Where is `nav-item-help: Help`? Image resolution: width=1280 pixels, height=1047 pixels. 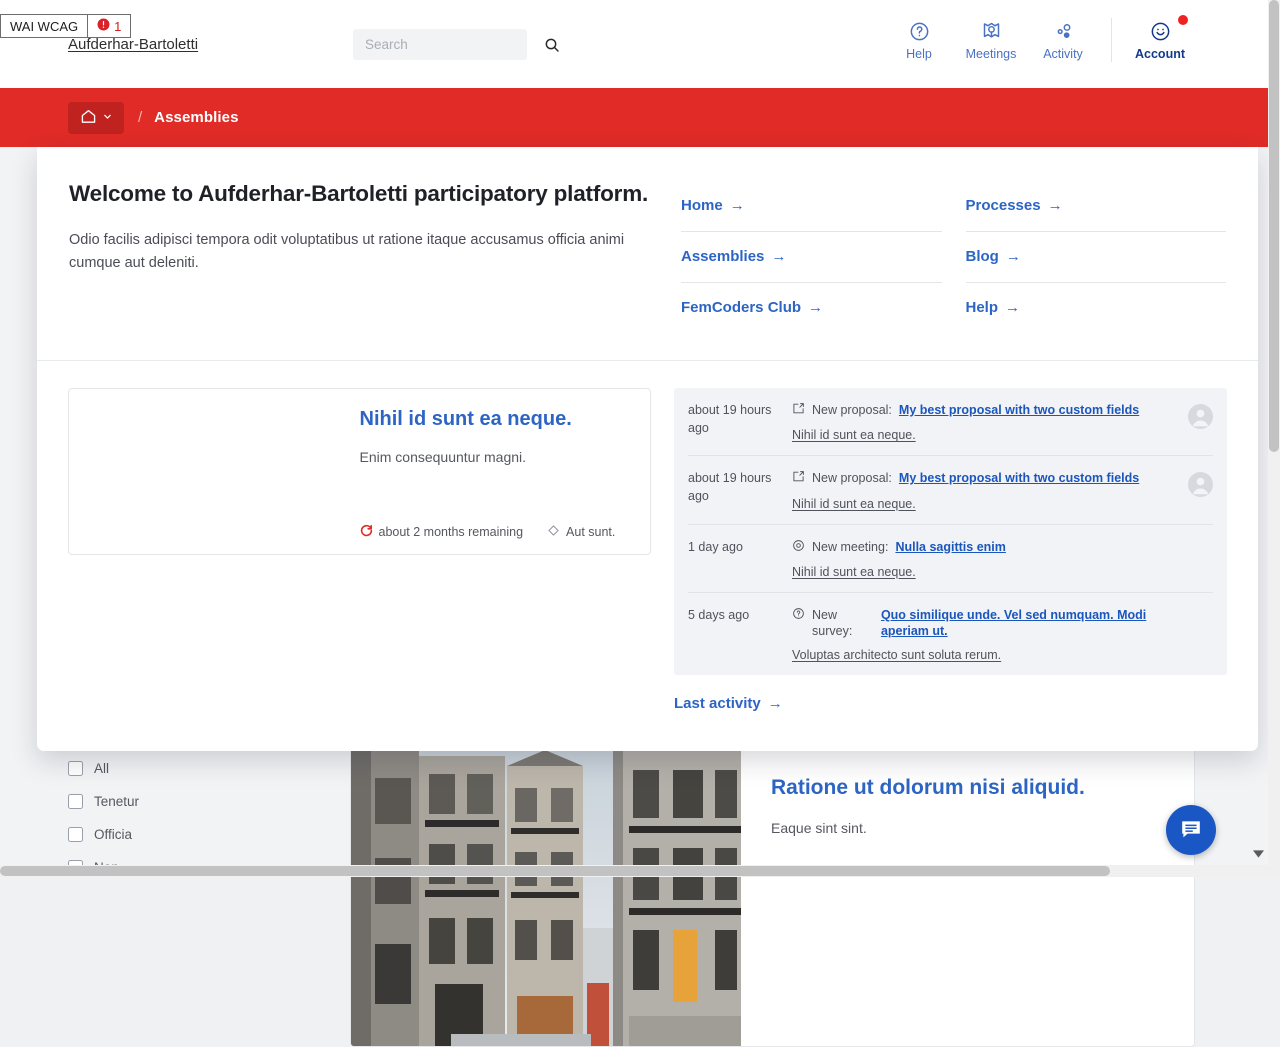 nav-item-help: Help is located at coordinates (919, 39).